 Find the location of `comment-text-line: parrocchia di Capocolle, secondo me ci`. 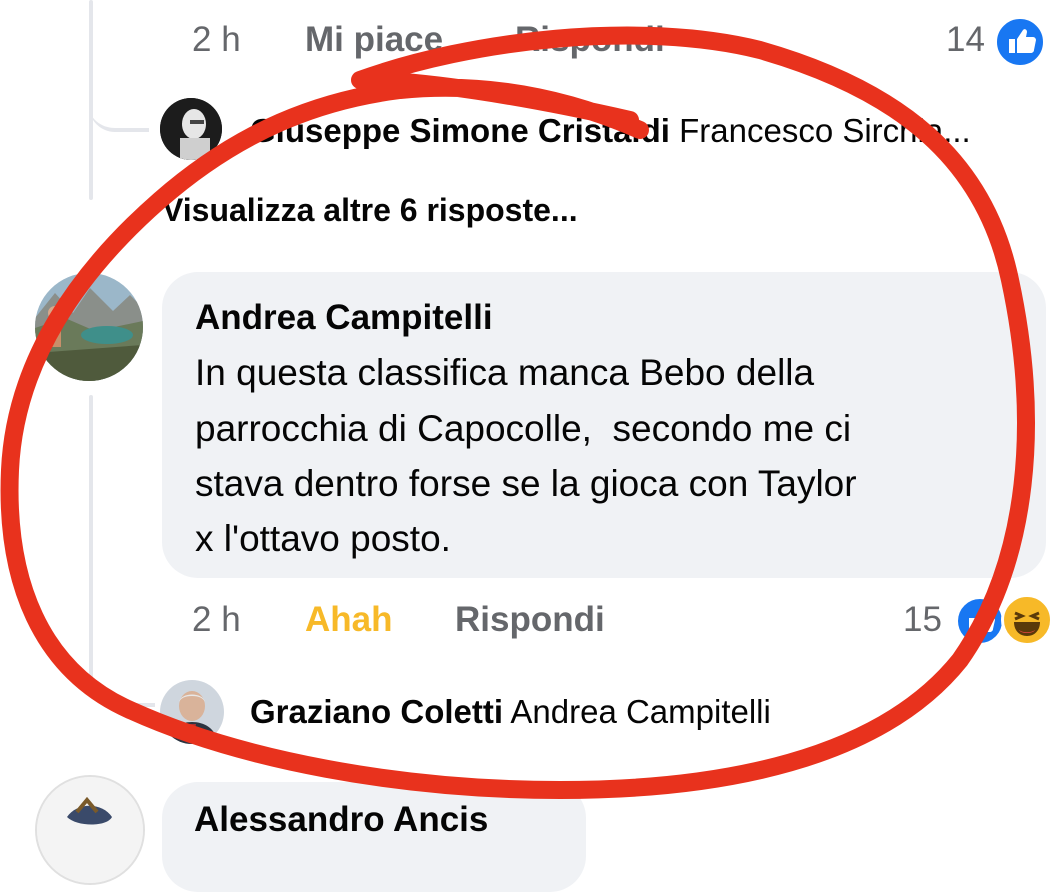

comment-text-line: parrocchia di Capocolle, secondo me ci is located at coordinates (523, 428).